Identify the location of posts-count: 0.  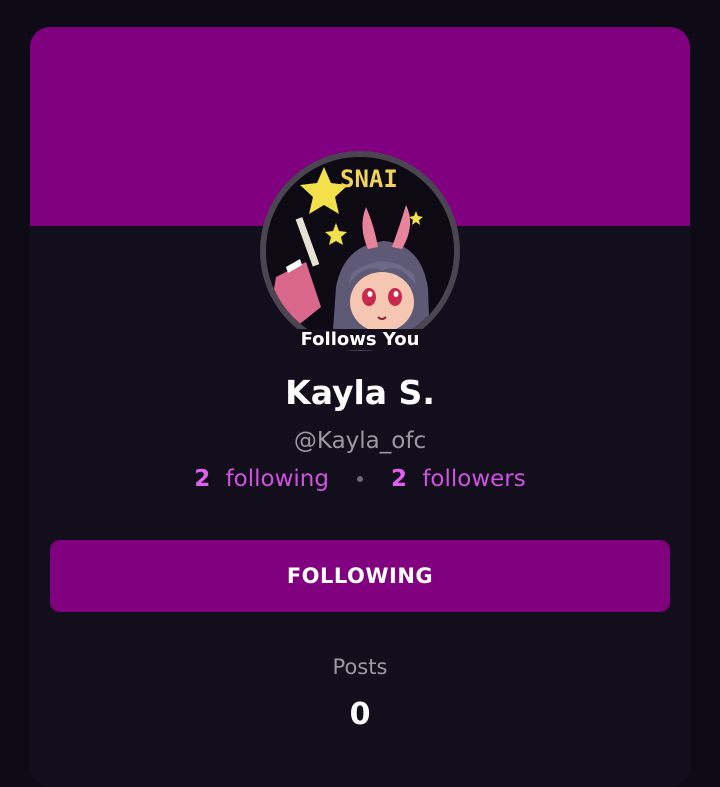
(360, 714).